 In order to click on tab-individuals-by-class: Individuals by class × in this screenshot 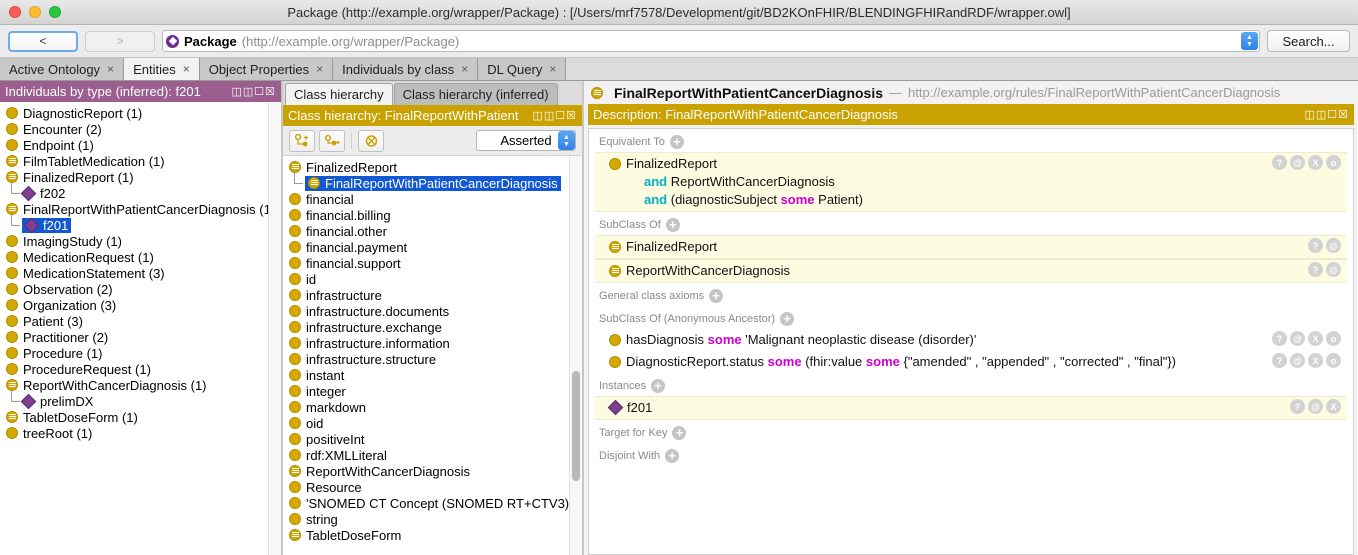, I will do `click(406, 69)`.